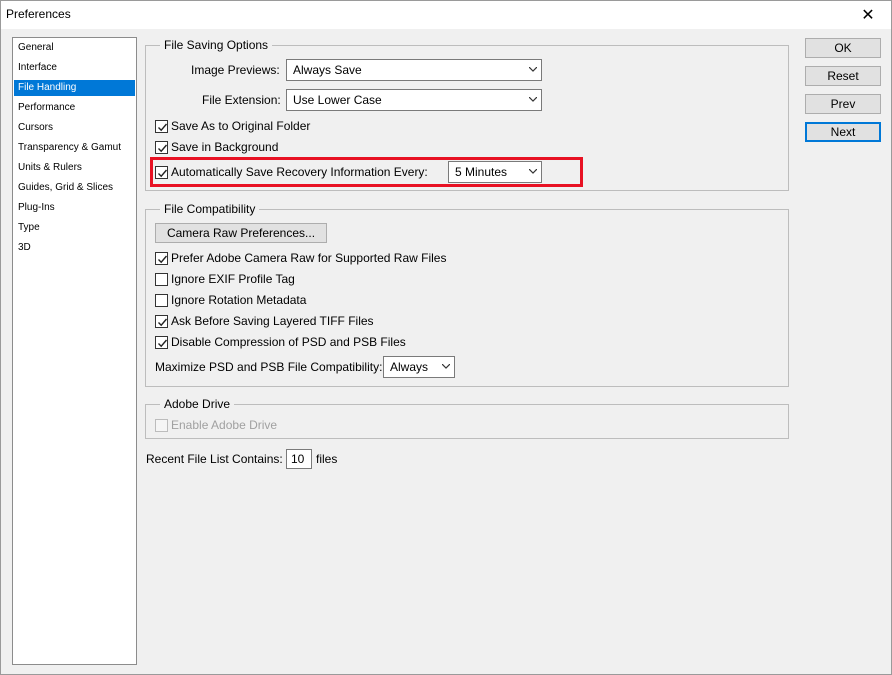 This screenshot has height=675, width=892. I want to click on sidebar-item-guides-grid-slices: Guides, Grid & Slices, so click(74, 188).